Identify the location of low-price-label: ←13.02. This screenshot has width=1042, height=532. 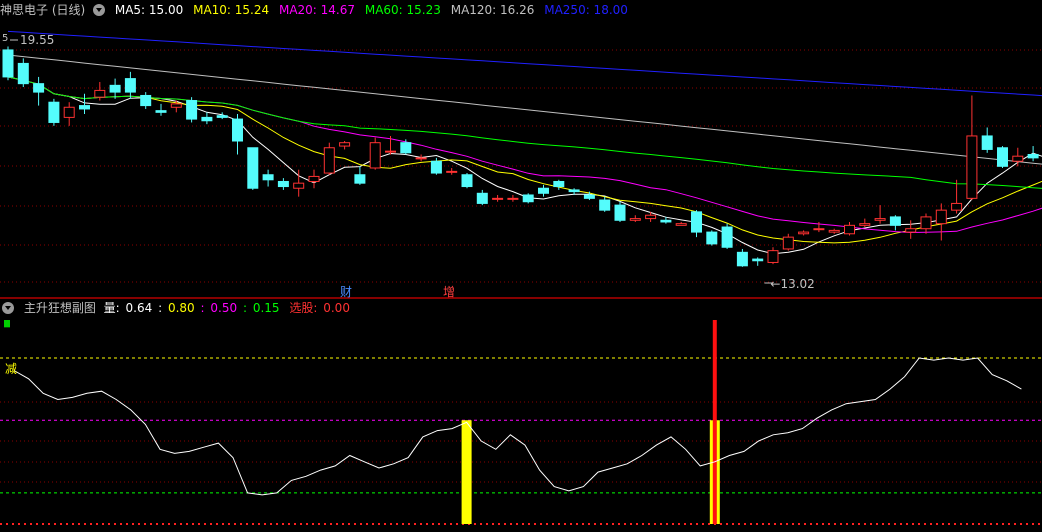
(792, 284).